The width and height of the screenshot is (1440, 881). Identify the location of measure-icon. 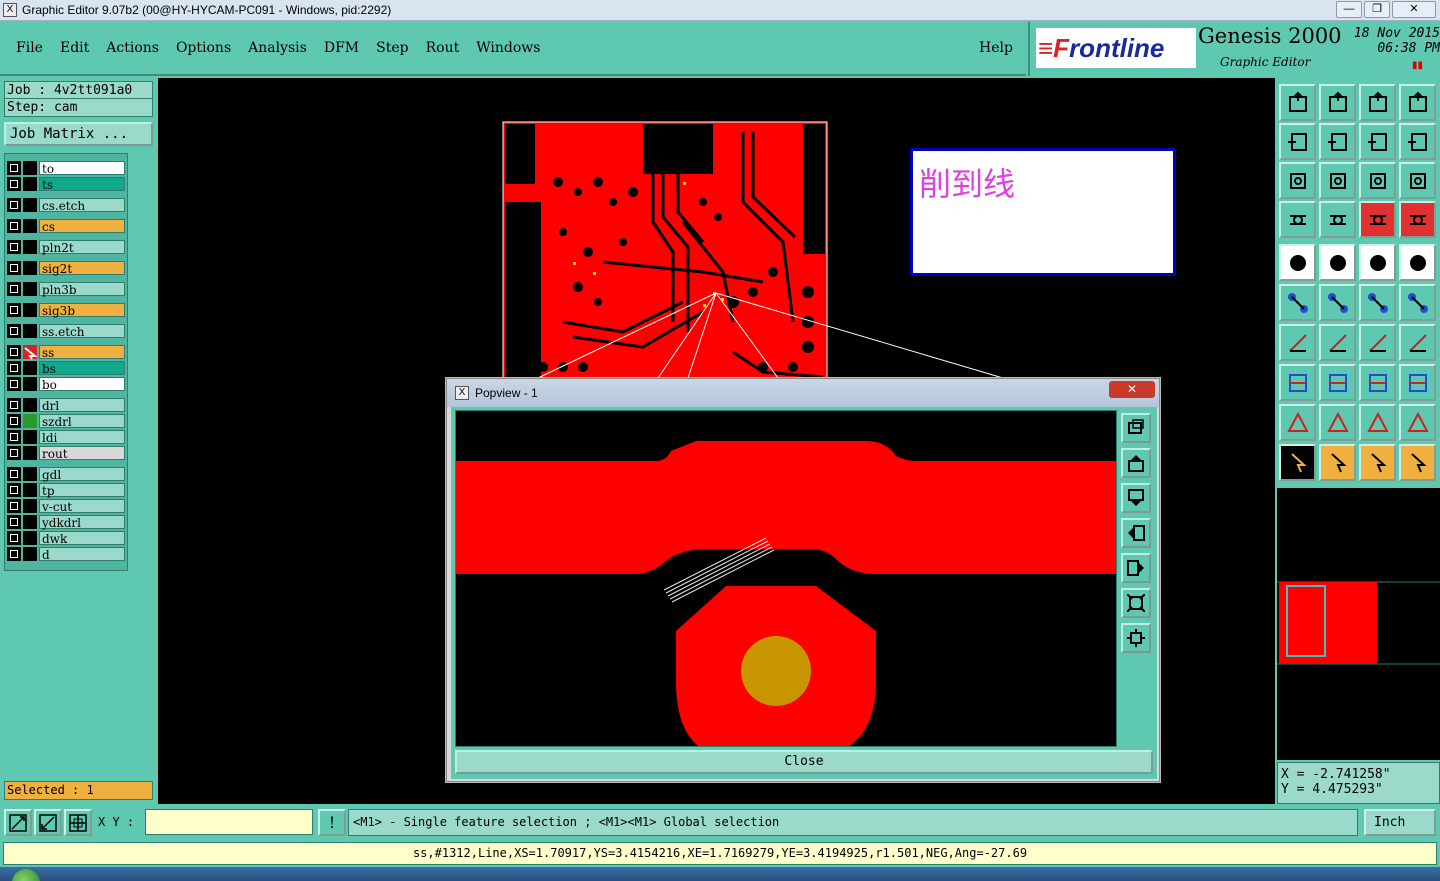
(48, 822).